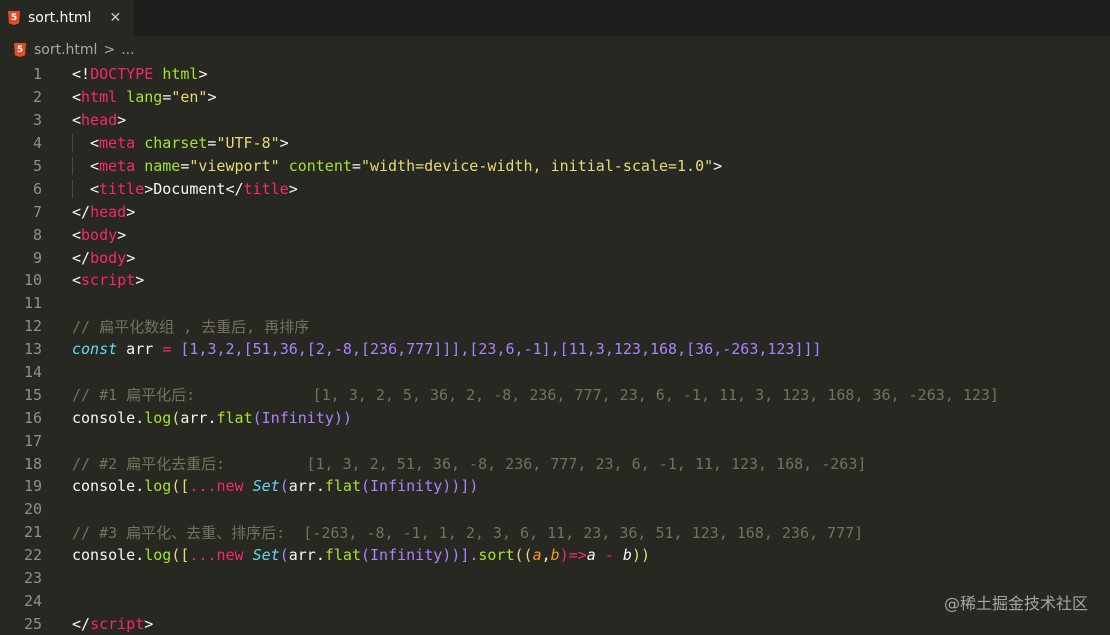 The height and width of the screenshot is (635, 1110). I want to click on tab-sort-html: 5 sort.html ✕, so click(67, 18).